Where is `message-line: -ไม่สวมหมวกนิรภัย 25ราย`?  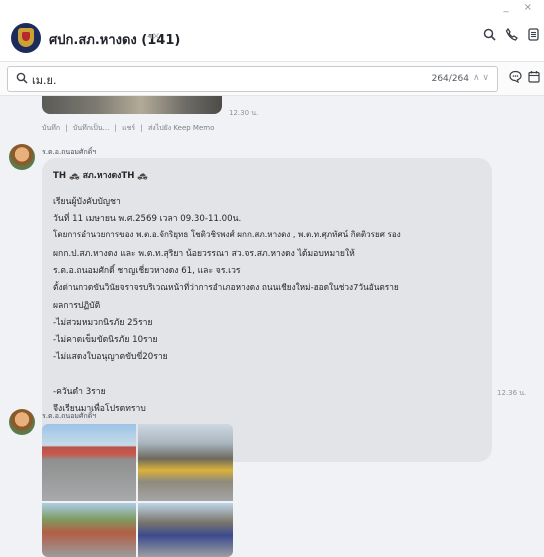
message-line: -ไม่สวมหมวกนิรภัย 25ราย is located at coordinates (103, 323).